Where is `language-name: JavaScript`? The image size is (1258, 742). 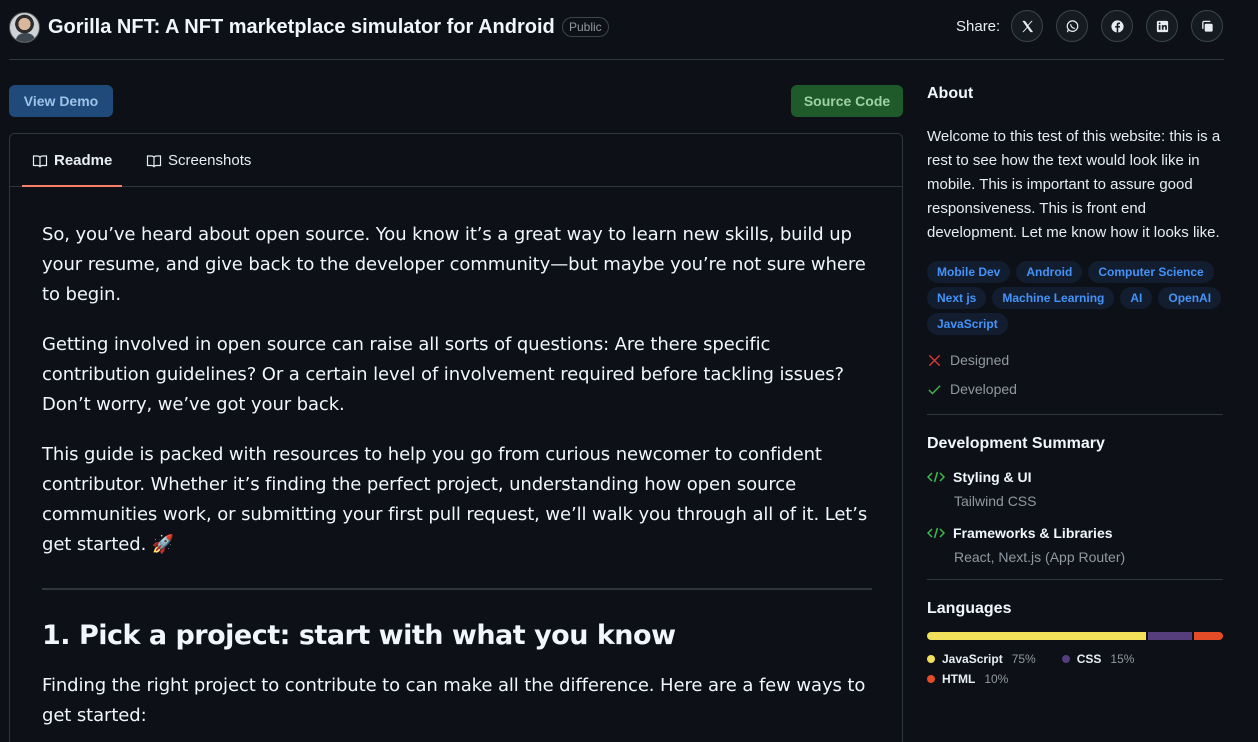
language-name: JavaScript is located at coordinates (972, 659).